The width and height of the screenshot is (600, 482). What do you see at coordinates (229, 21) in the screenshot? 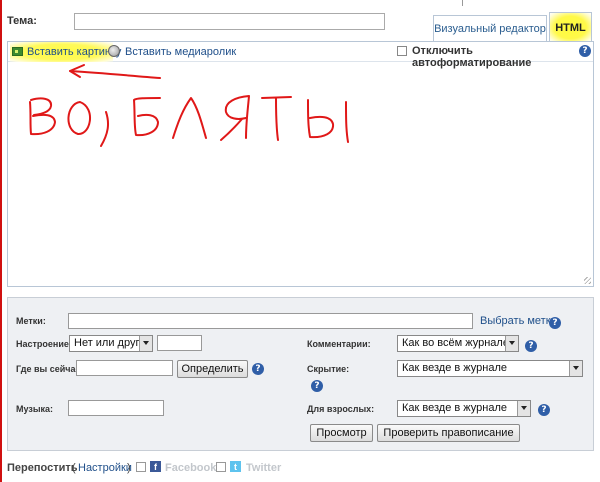
I see `subject-input` at bounding box center [229, 21].